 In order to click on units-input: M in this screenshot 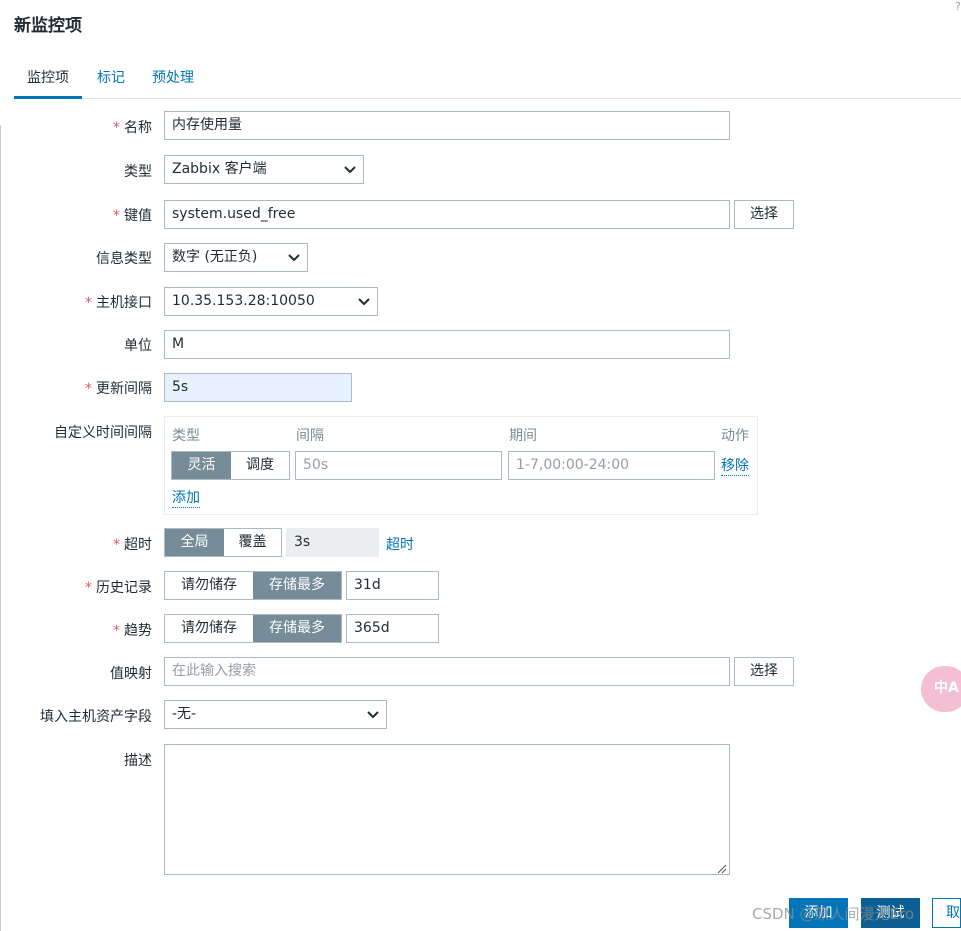, I will do `click(447, 344)`.